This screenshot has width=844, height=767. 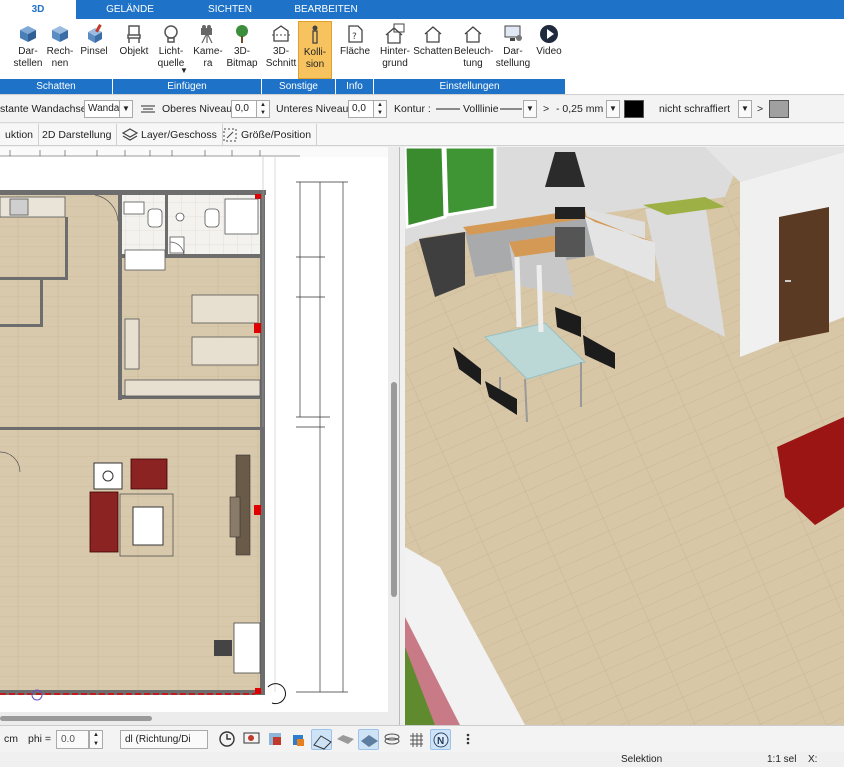 What do you see at coordinates (322, 437) in the screenshot?
I see `dimension-lines` at bounding box center [322, 437].